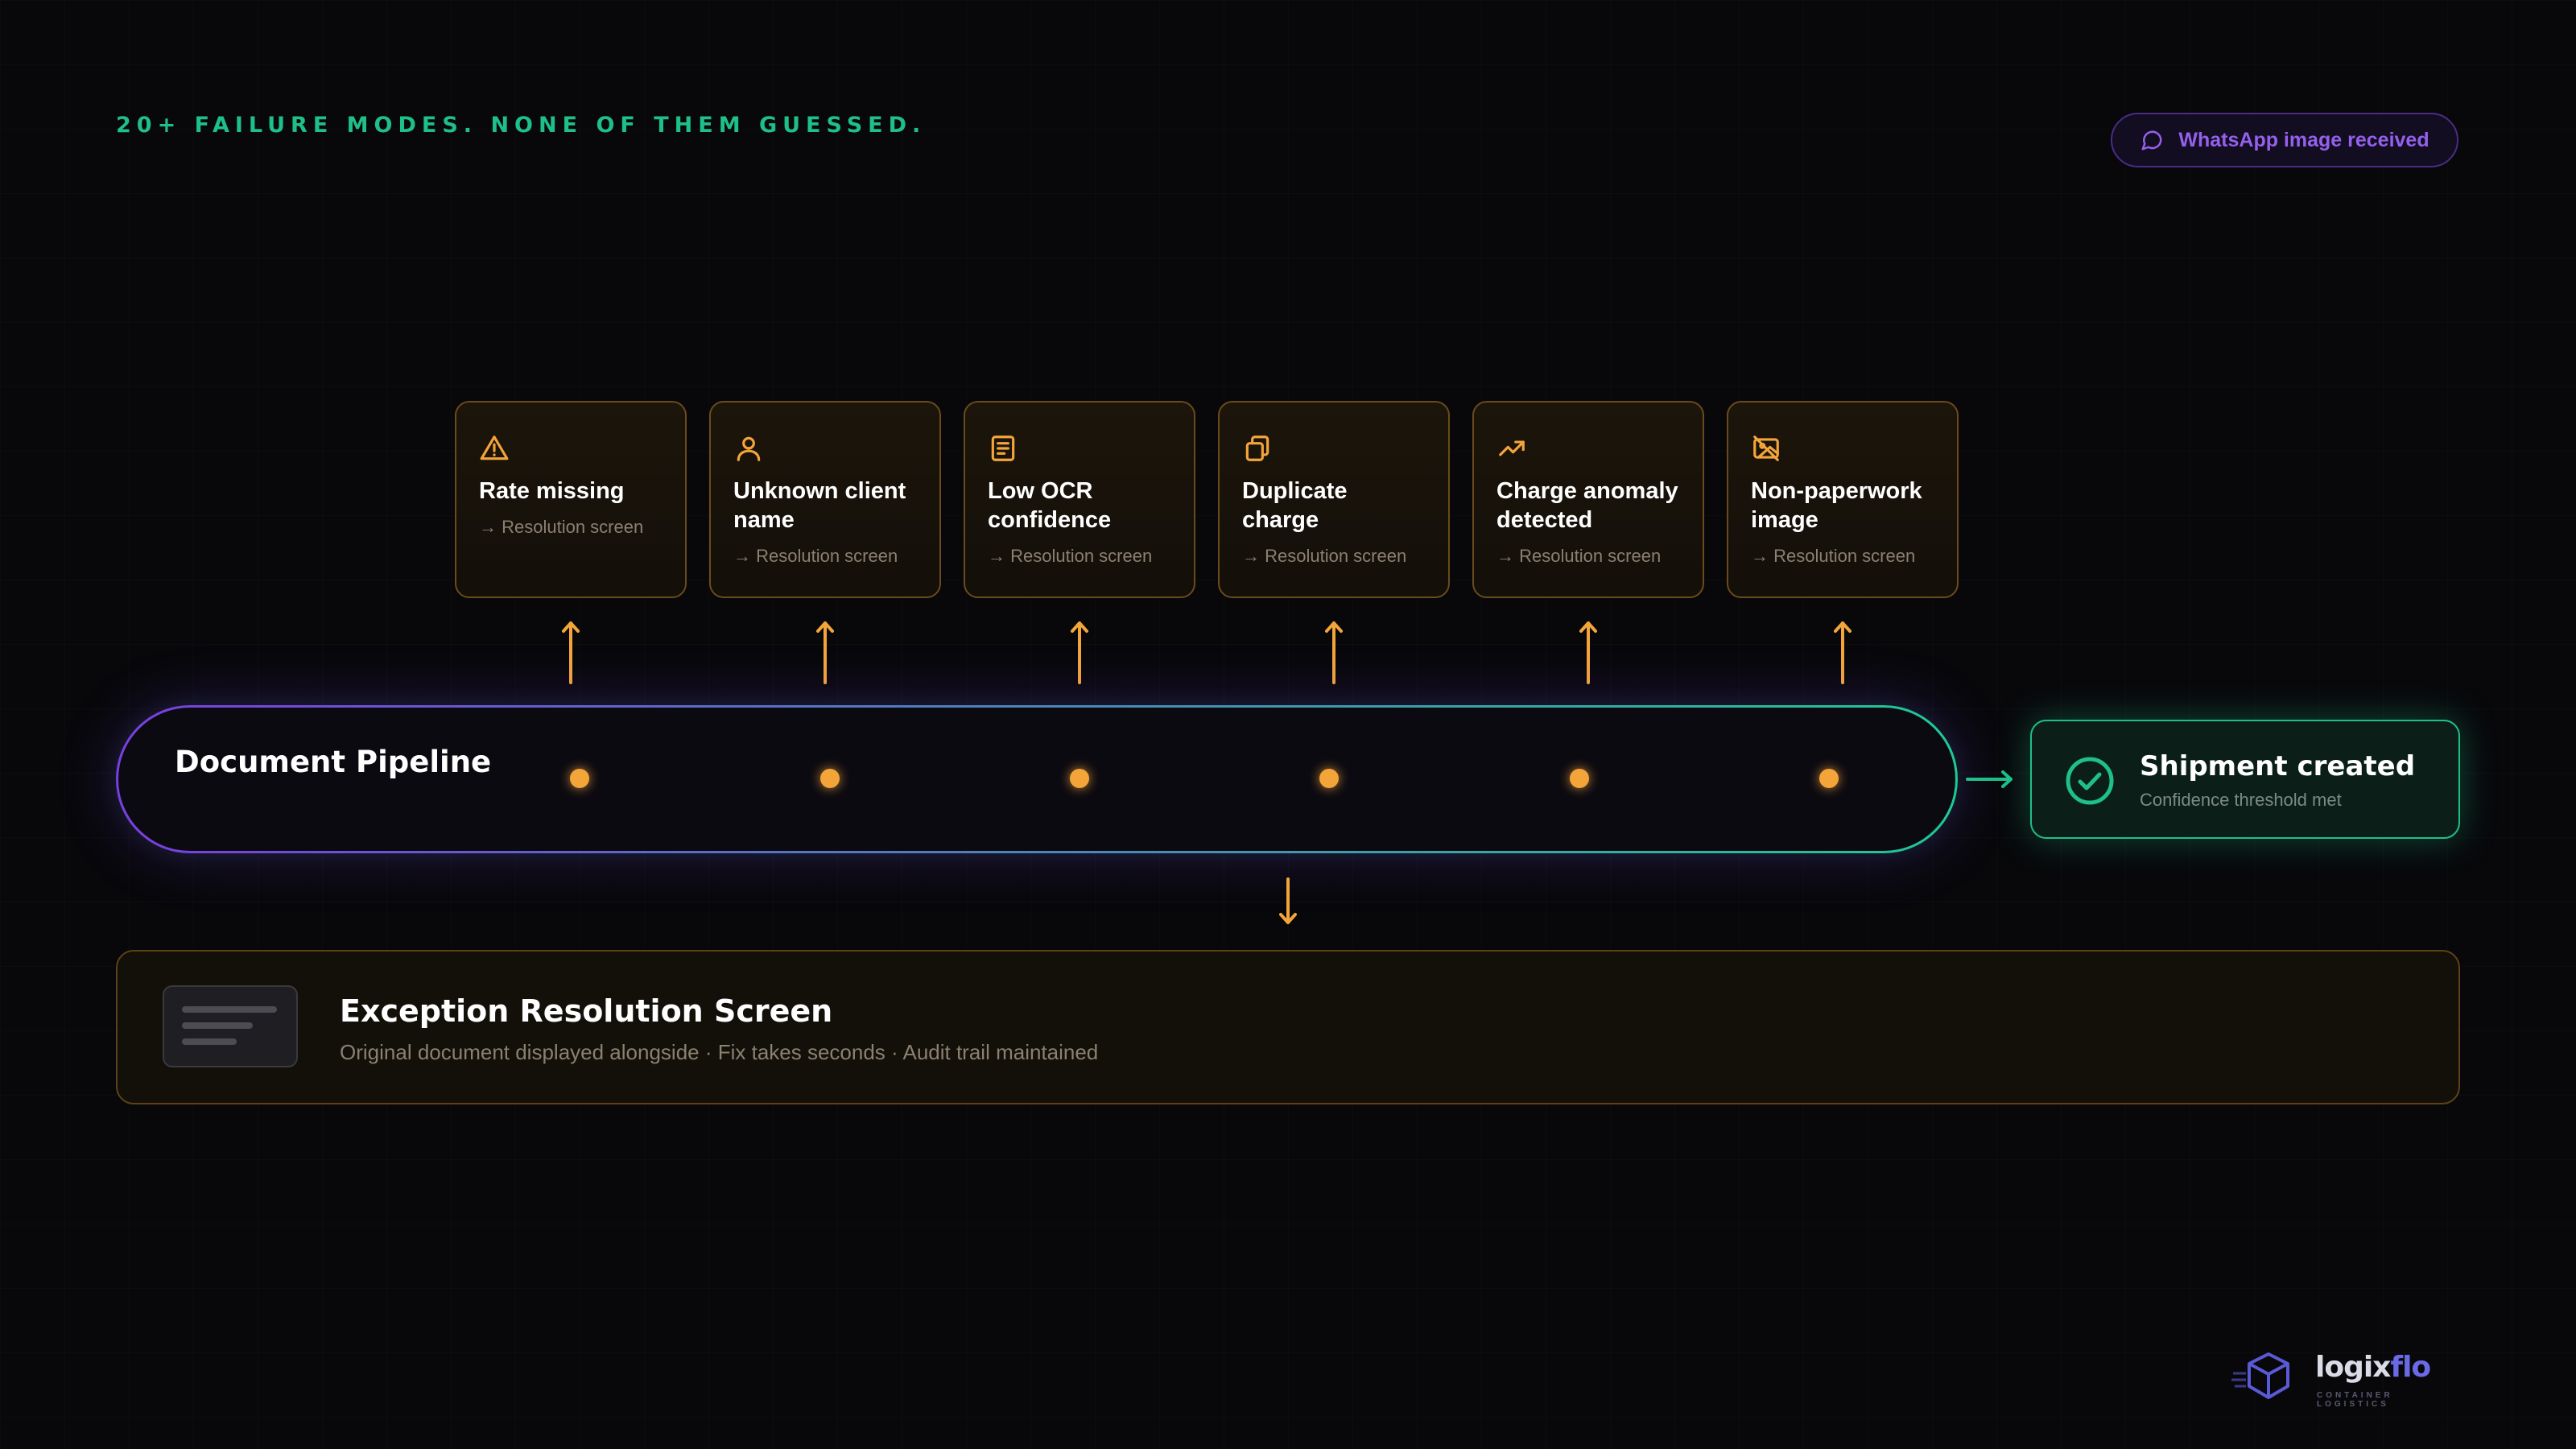  Describe the element at coordinates (1003, 448) in the screenshot. I see `document-icon` at that location.